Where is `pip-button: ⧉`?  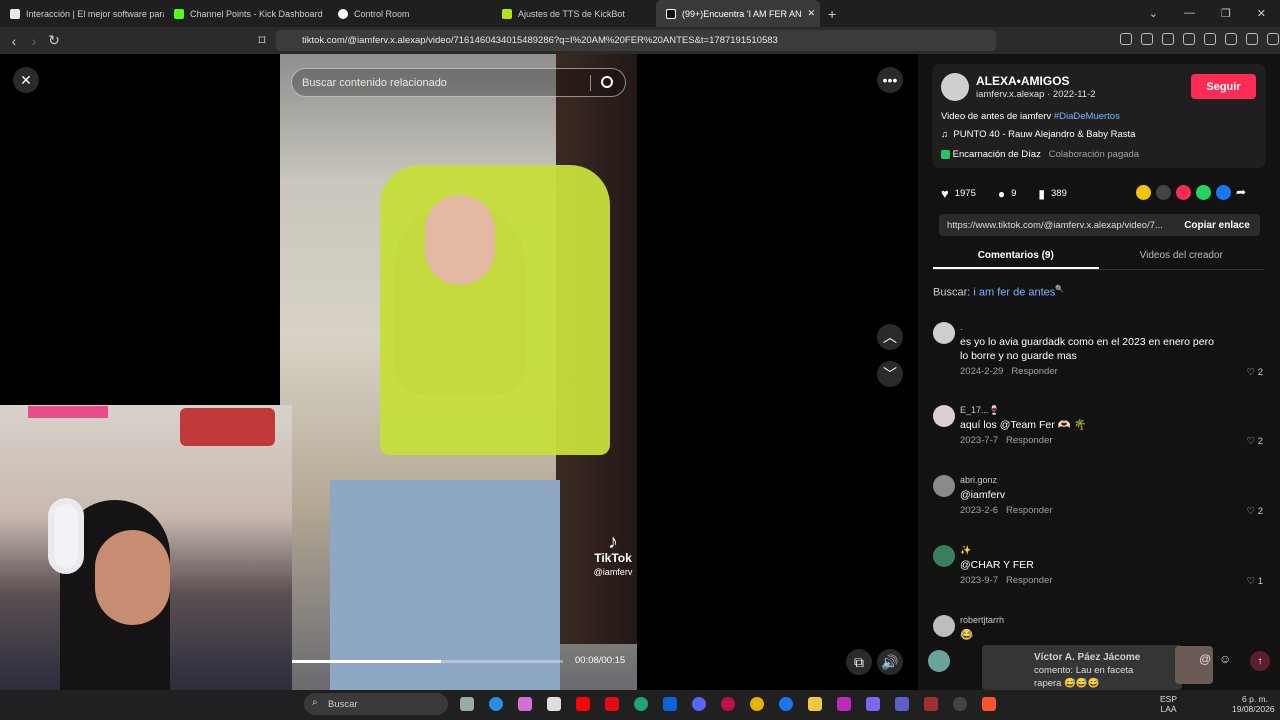
pip-button: ⧉ is located at coordinates (859, 662).